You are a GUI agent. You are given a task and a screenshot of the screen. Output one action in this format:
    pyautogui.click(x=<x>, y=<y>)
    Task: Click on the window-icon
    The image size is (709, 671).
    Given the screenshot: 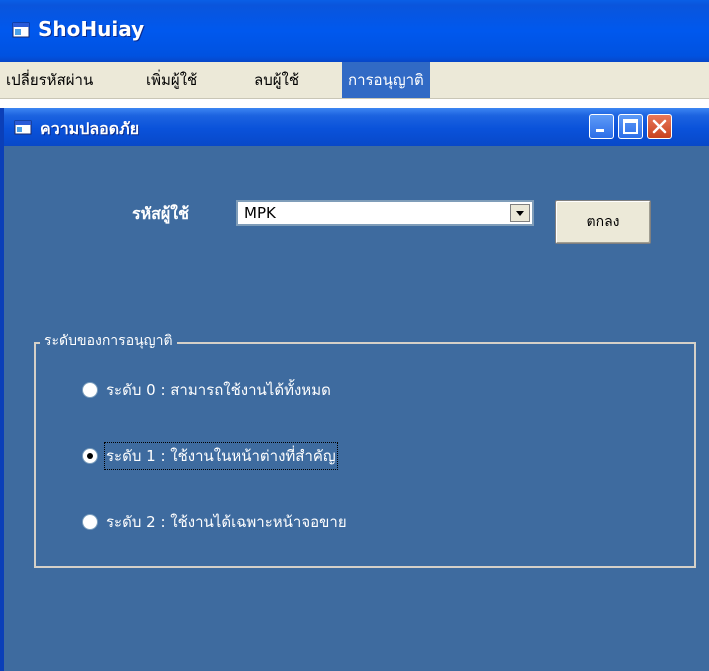 What is the action you would take?
    pyautogui.click(x=23, y=127)
    